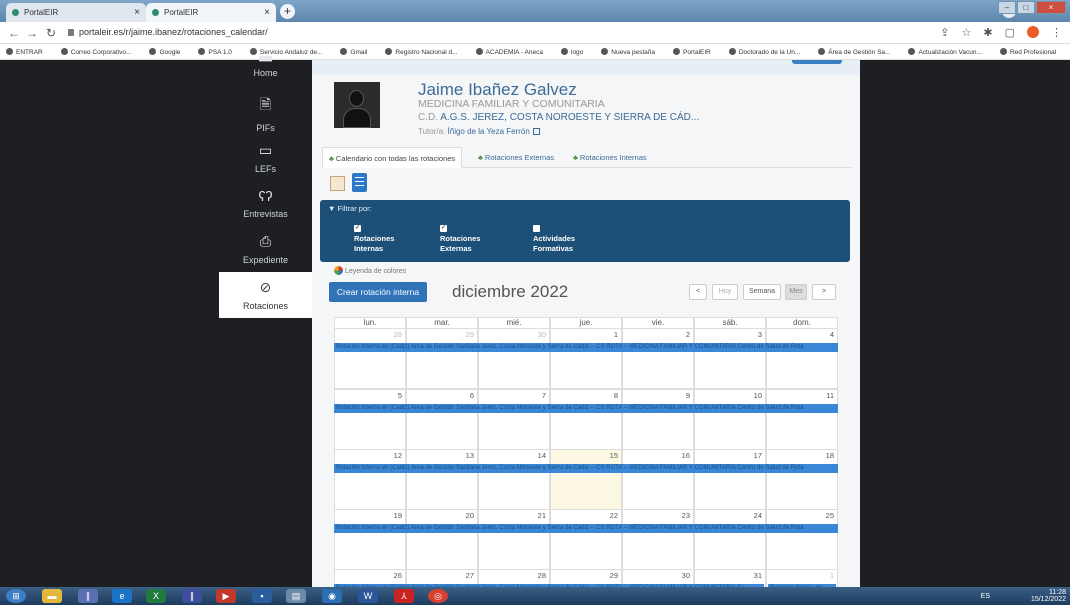  Describe the element at coordinates (489, 131) in the screenshot. I see `tutor-link: Íñigo de la Yeza Ferrón` at that location.